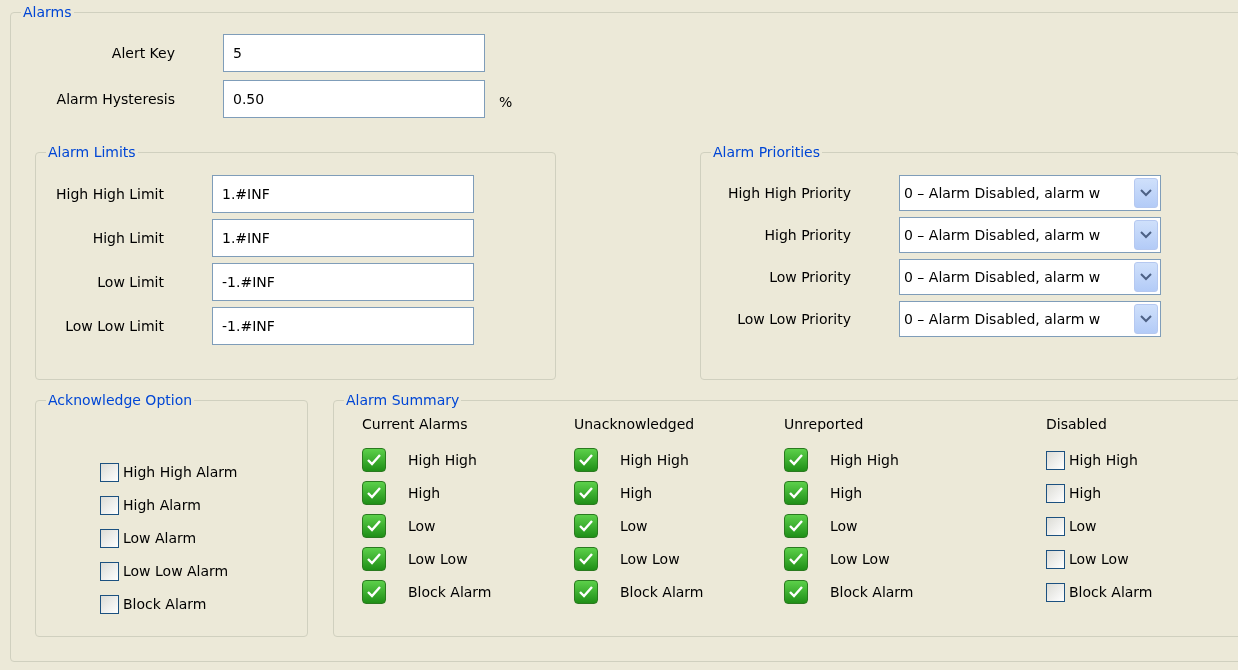  Describe the element at coordinates (160, 538) in the screenshot. I see `checkbox-label: Low Alarm` at that location.